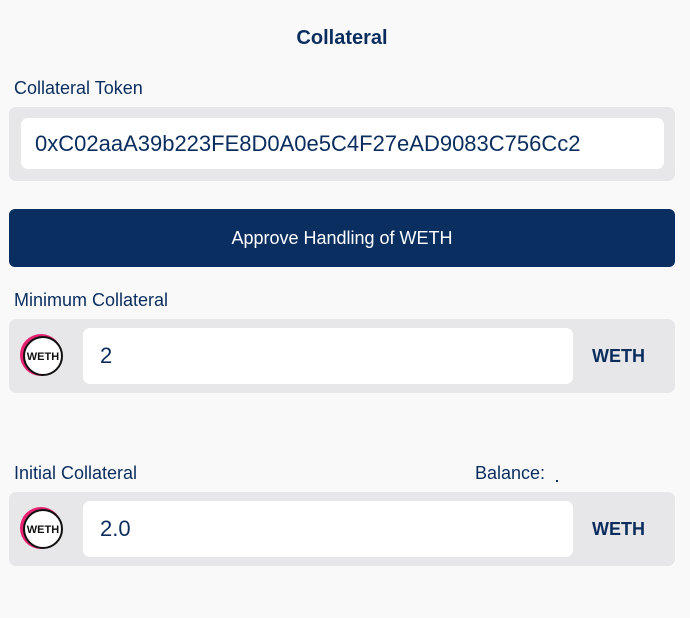  What do you see at coordinates (342, 38) in the screenshot?
I see `page-title: Collateral` at bounding box center [342, 38].